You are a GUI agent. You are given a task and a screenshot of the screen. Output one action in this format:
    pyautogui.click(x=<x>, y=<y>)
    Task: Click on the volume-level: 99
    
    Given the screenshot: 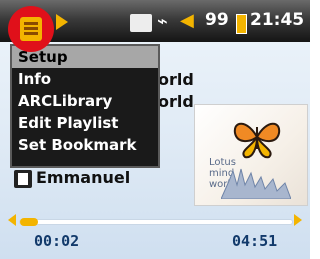 What is the action you would take?
    pyautogui.click(x=217, y=20)
    